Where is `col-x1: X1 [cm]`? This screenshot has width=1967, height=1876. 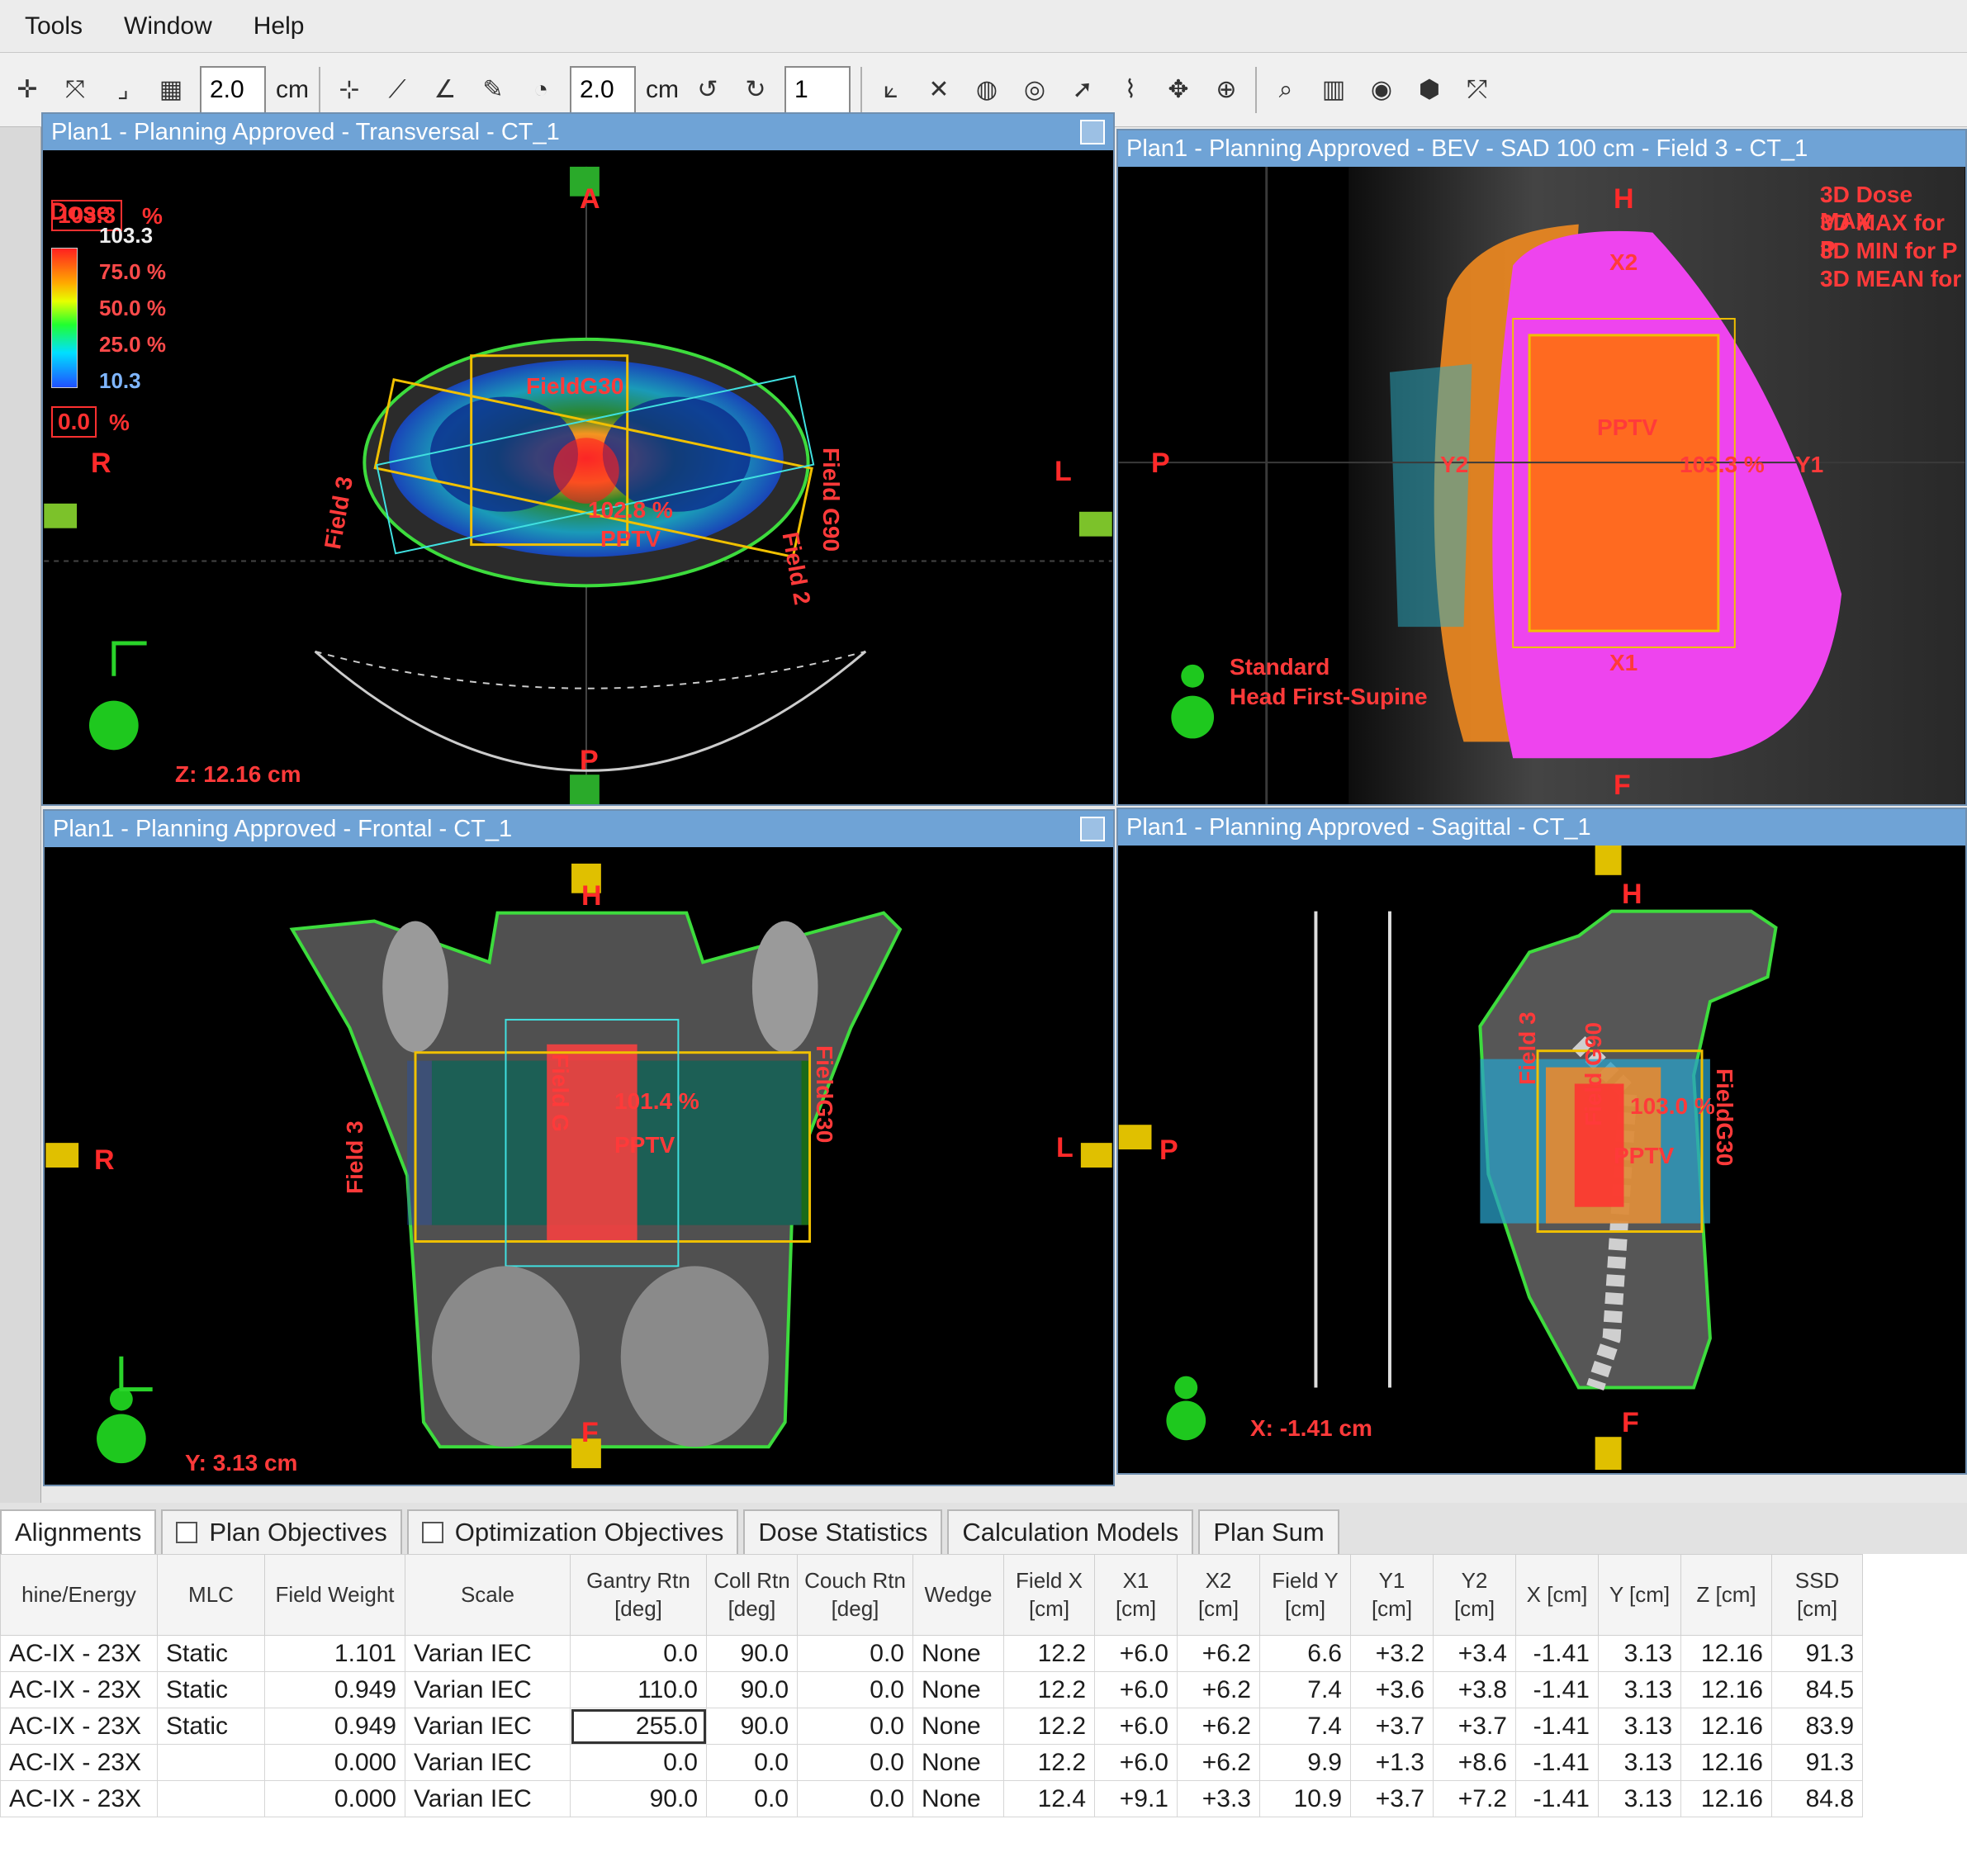 col-x1: X1 [cm] is located at coordinates (1136, 1595).